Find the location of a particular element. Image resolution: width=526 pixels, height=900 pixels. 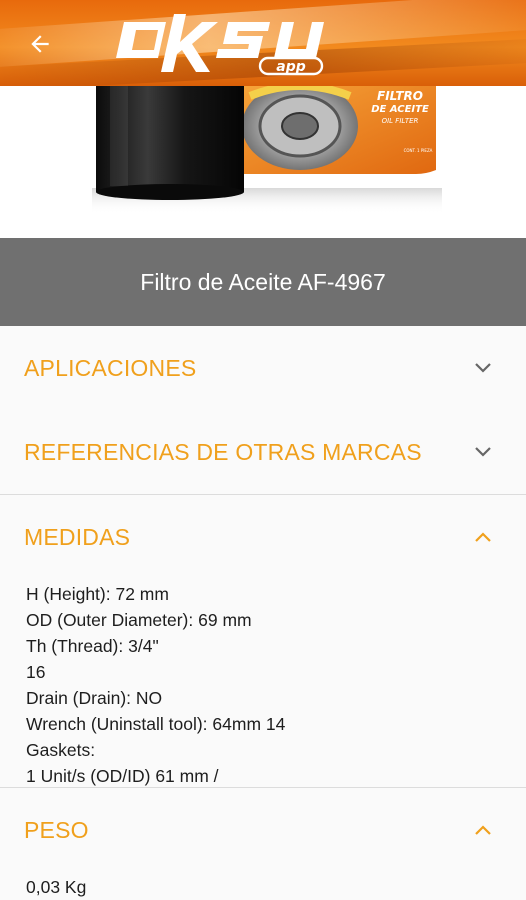

product-title-bar: Filtro de Aceite AF-4967 is located at coordinates (263, 282).